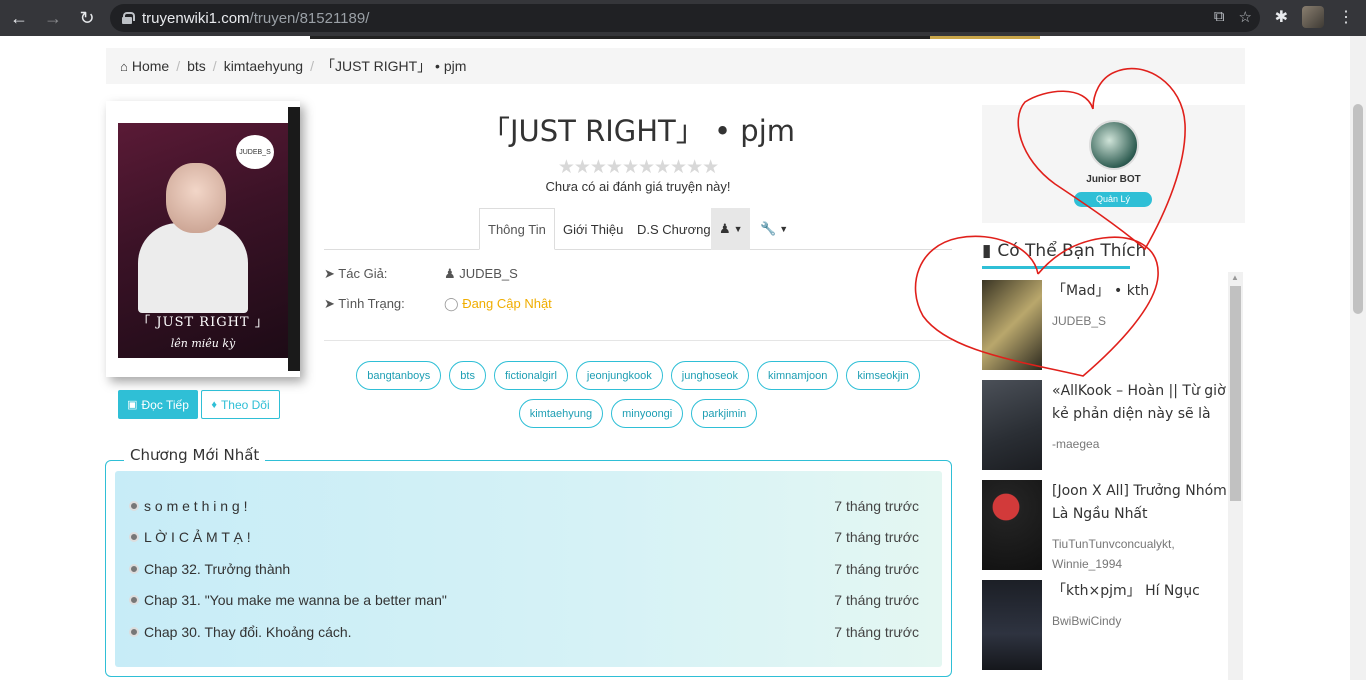 Image resolution: width=1366 pixels, height=680 pixels. I want to click on lock-icon, so click(128, 18).